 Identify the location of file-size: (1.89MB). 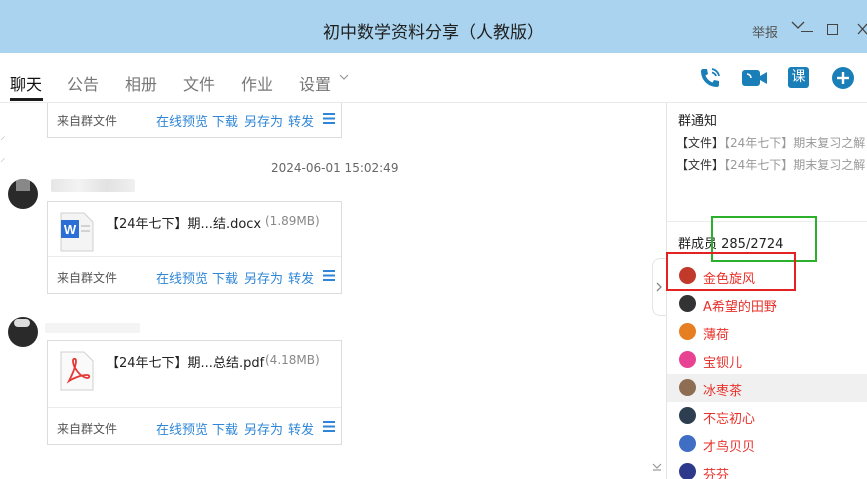
(292, 221).